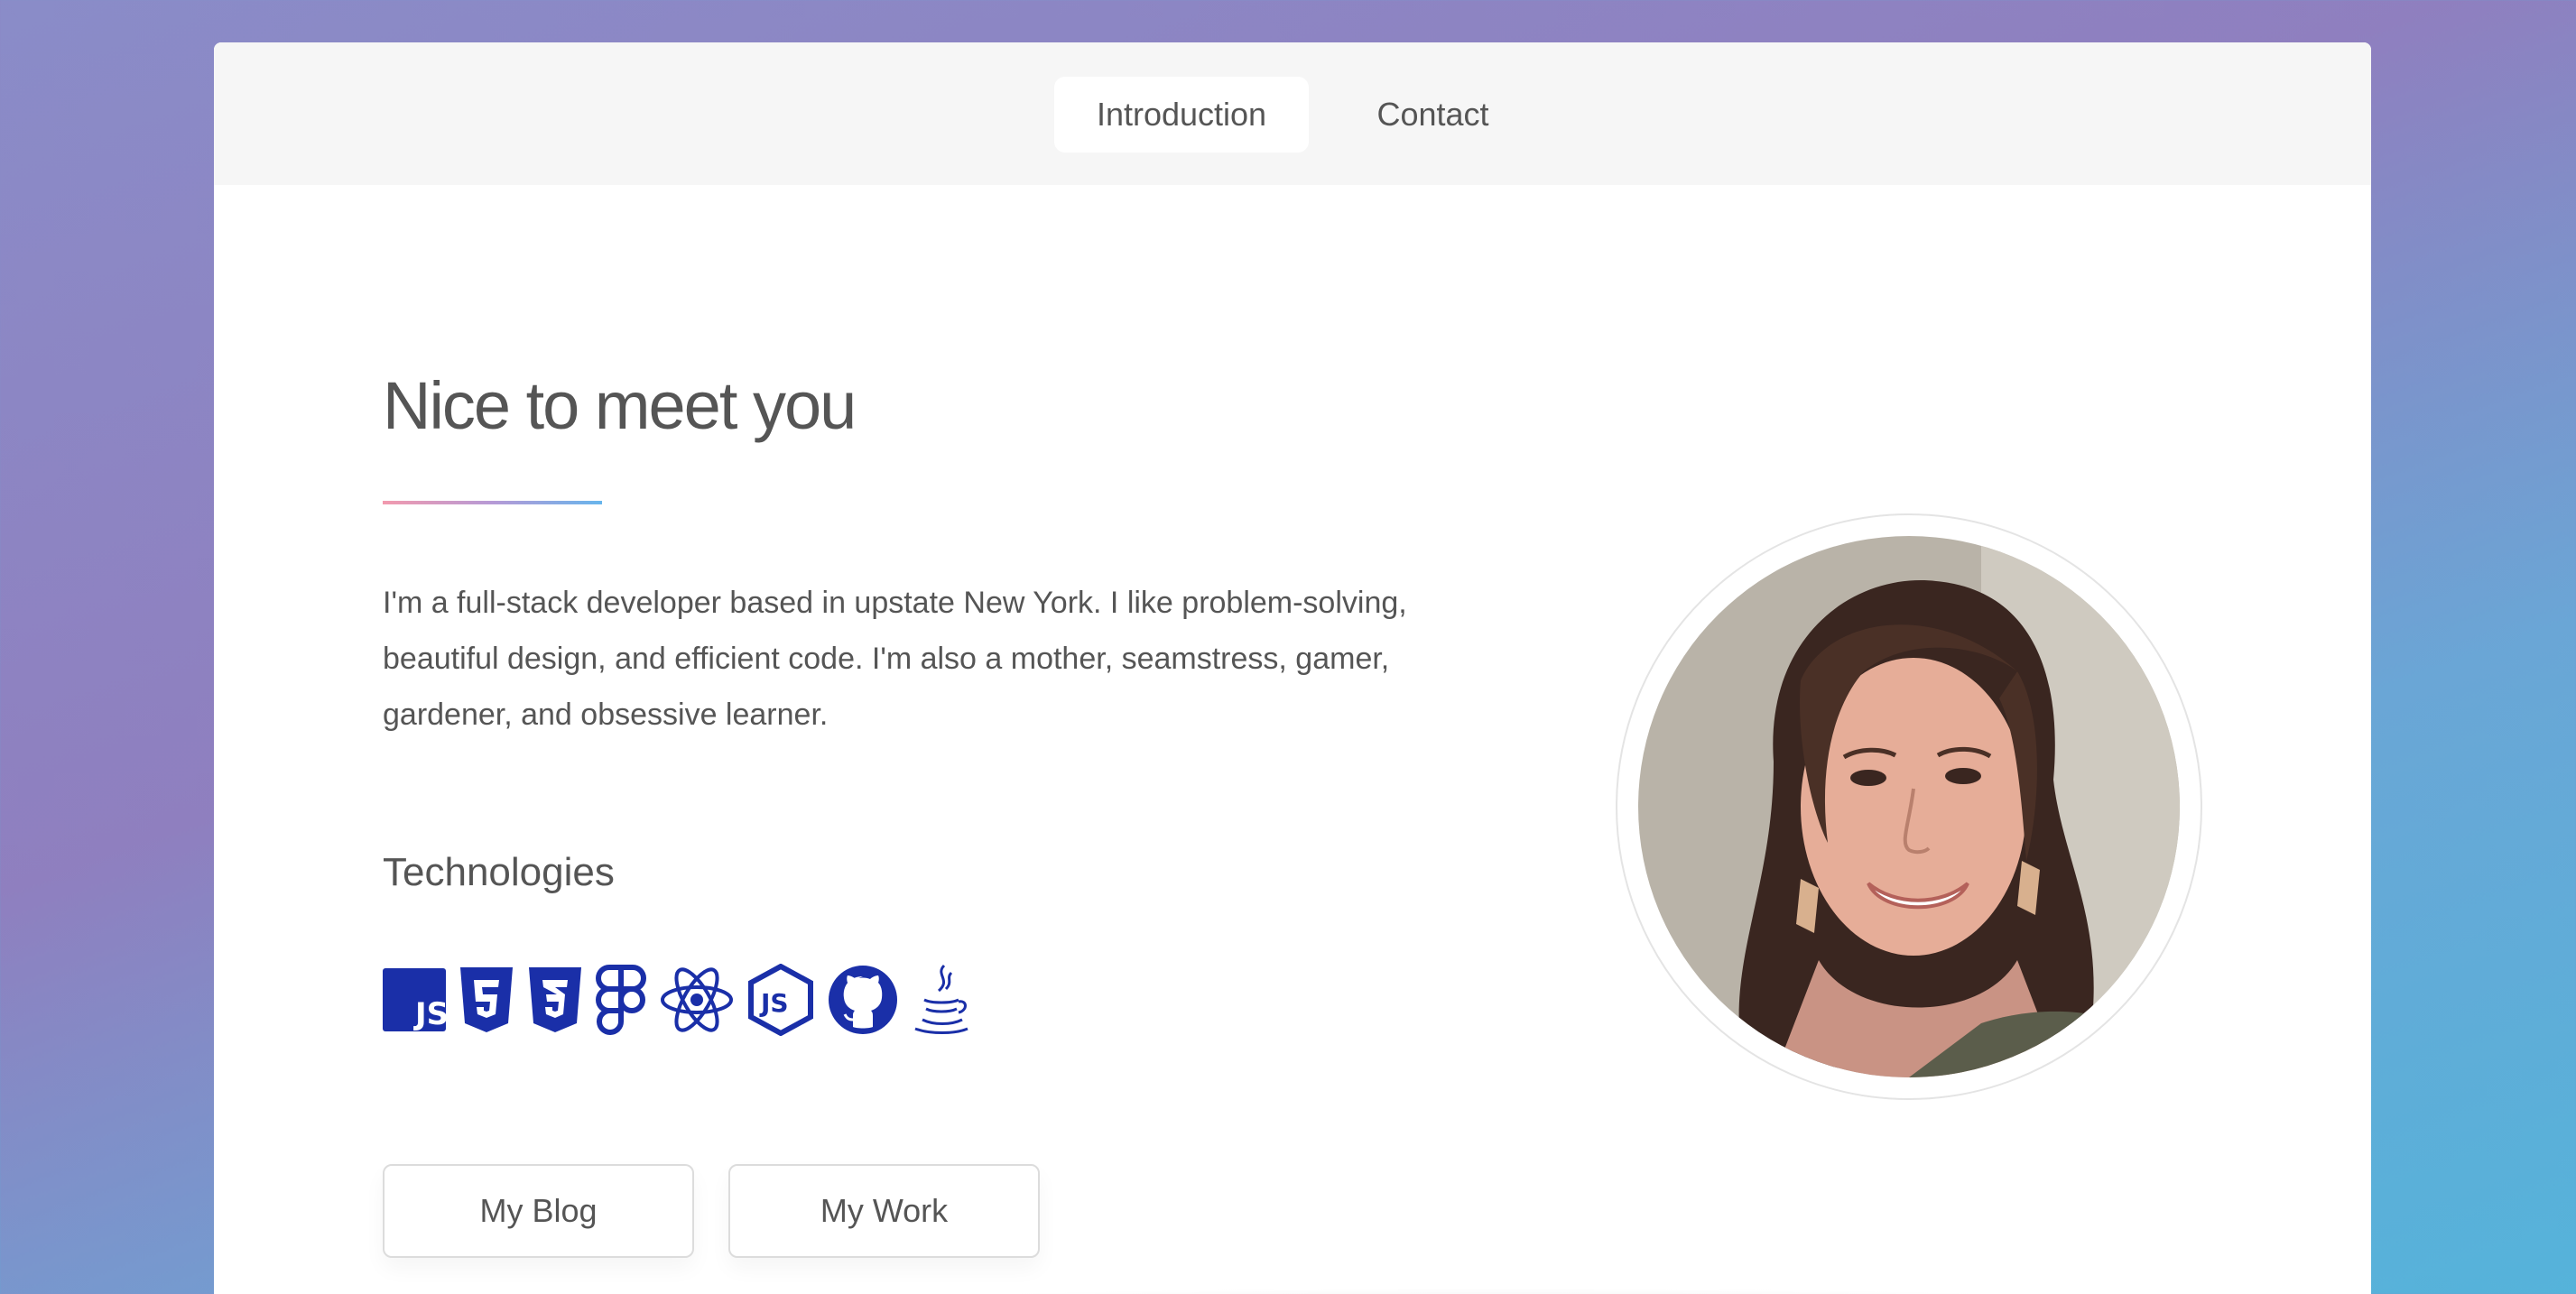  Describe the element at coordinates (1496, 1291) in the screenshot. I see `bottom-shadow` at that location.